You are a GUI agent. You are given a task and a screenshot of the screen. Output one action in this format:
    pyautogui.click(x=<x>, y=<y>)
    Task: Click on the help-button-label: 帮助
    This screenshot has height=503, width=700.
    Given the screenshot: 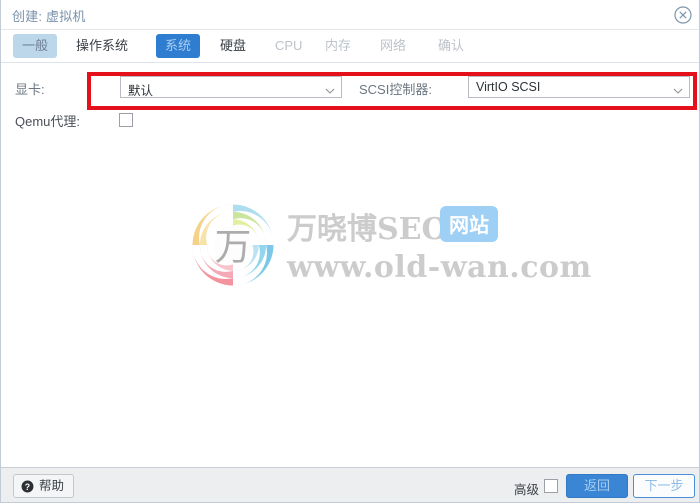 What is the action you would take?
    pyautogui.click(x=52, y=486)
    